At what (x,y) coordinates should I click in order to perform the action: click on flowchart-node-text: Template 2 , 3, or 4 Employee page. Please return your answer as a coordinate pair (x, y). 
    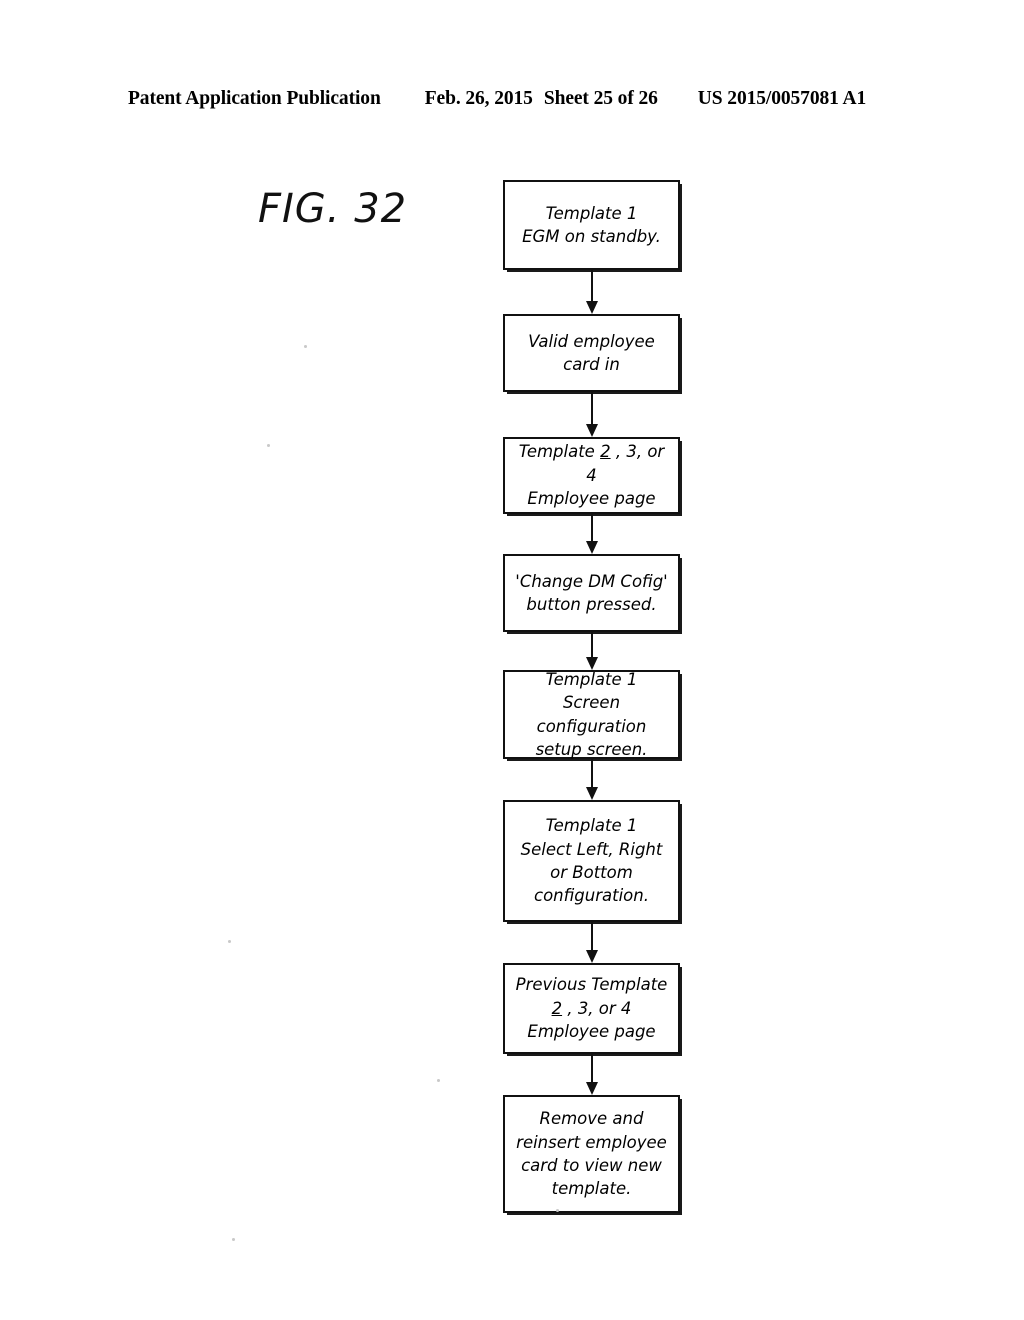
    Looking at the image, I should click on (591, 475).